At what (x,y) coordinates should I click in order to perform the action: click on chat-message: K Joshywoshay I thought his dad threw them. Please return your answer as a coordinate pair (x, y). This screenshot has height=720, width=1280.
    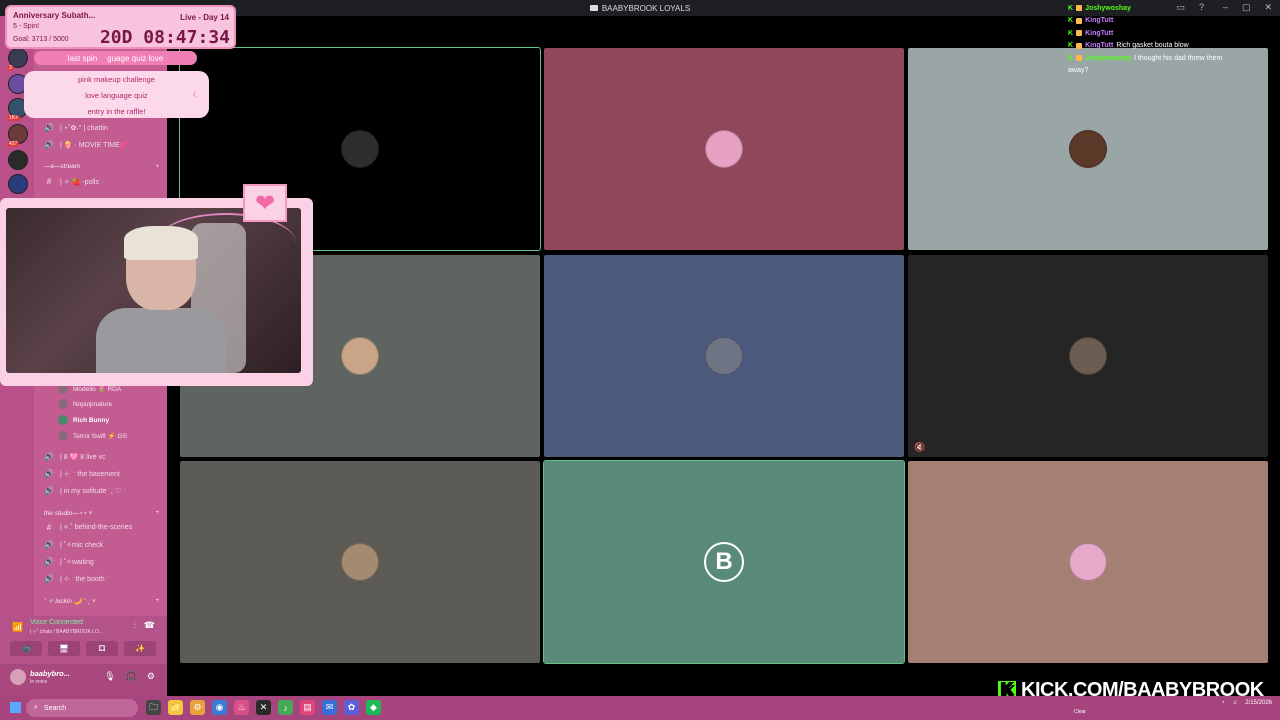
    Looking at the image, I should click on (1166, 58).